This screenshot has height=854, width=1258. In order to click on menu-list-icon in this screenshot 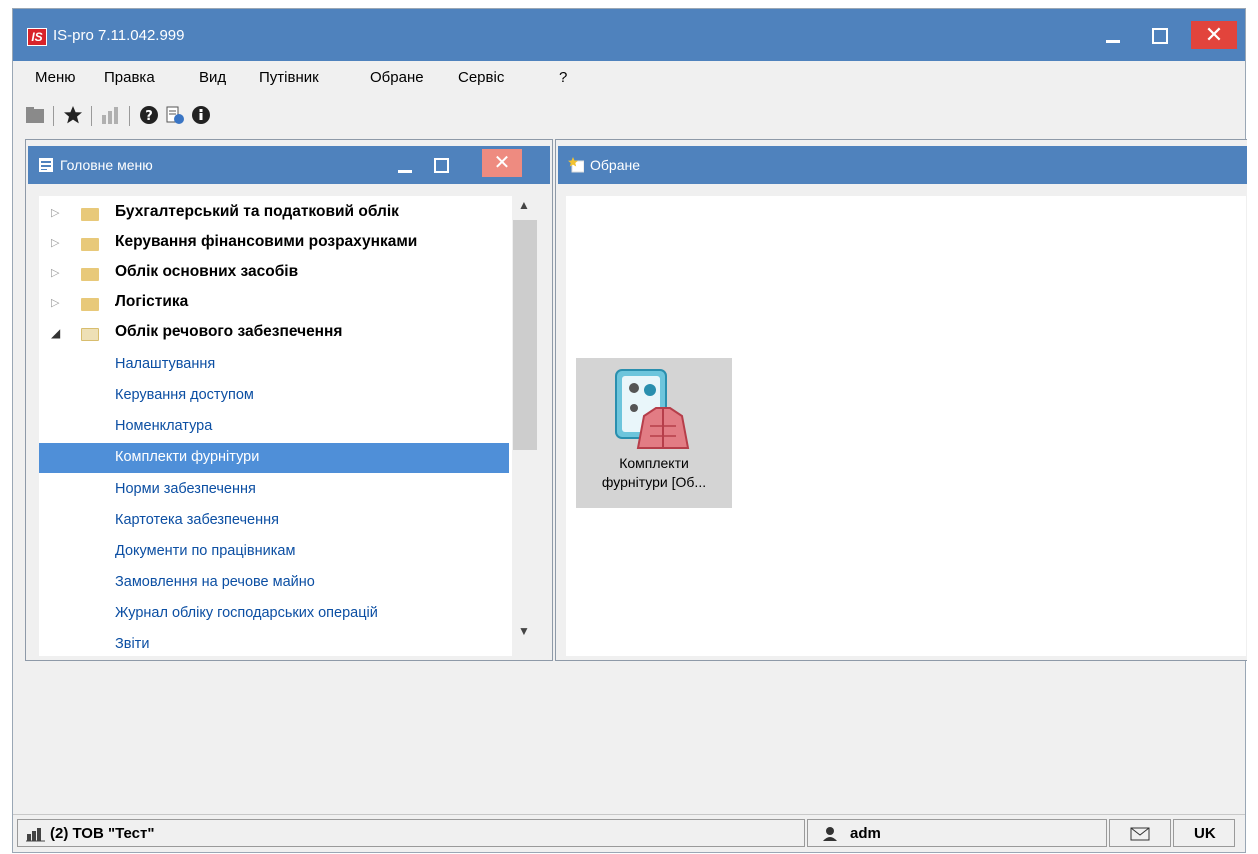, I will do `click(46, 165)`.